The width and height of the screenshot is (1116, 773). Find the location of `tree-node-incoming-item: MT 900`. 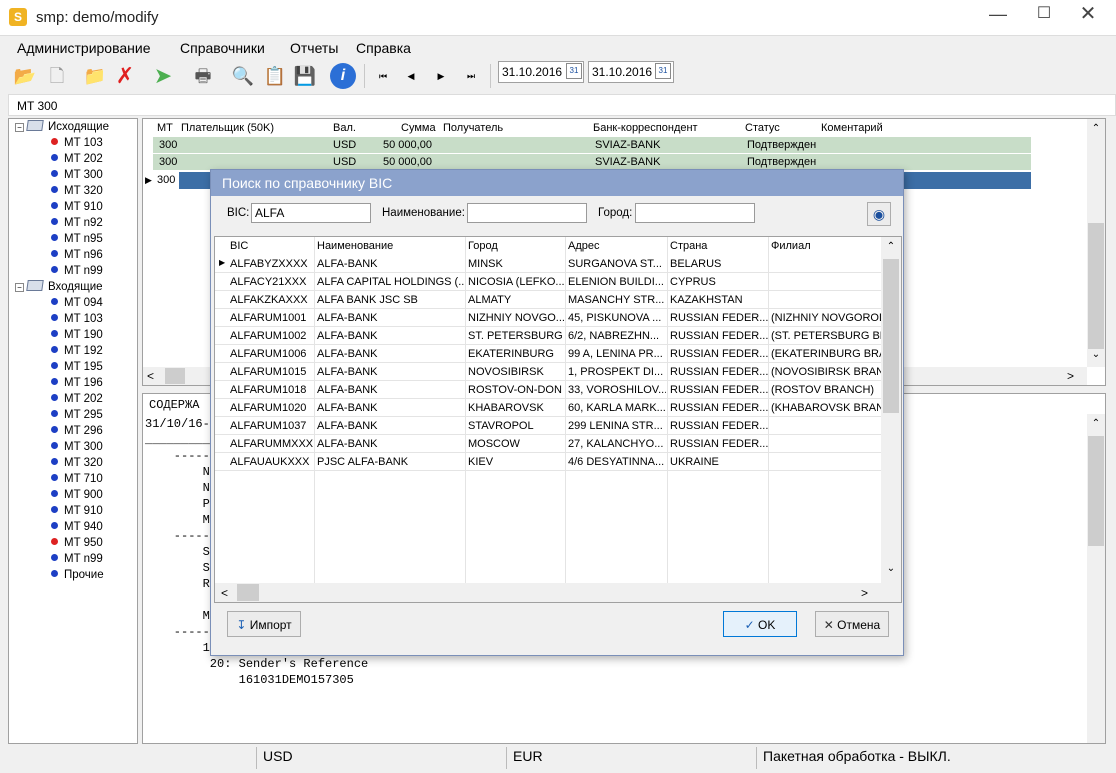

tree-node-incoming-item: MT 900 is located at coordinates (77, 495).